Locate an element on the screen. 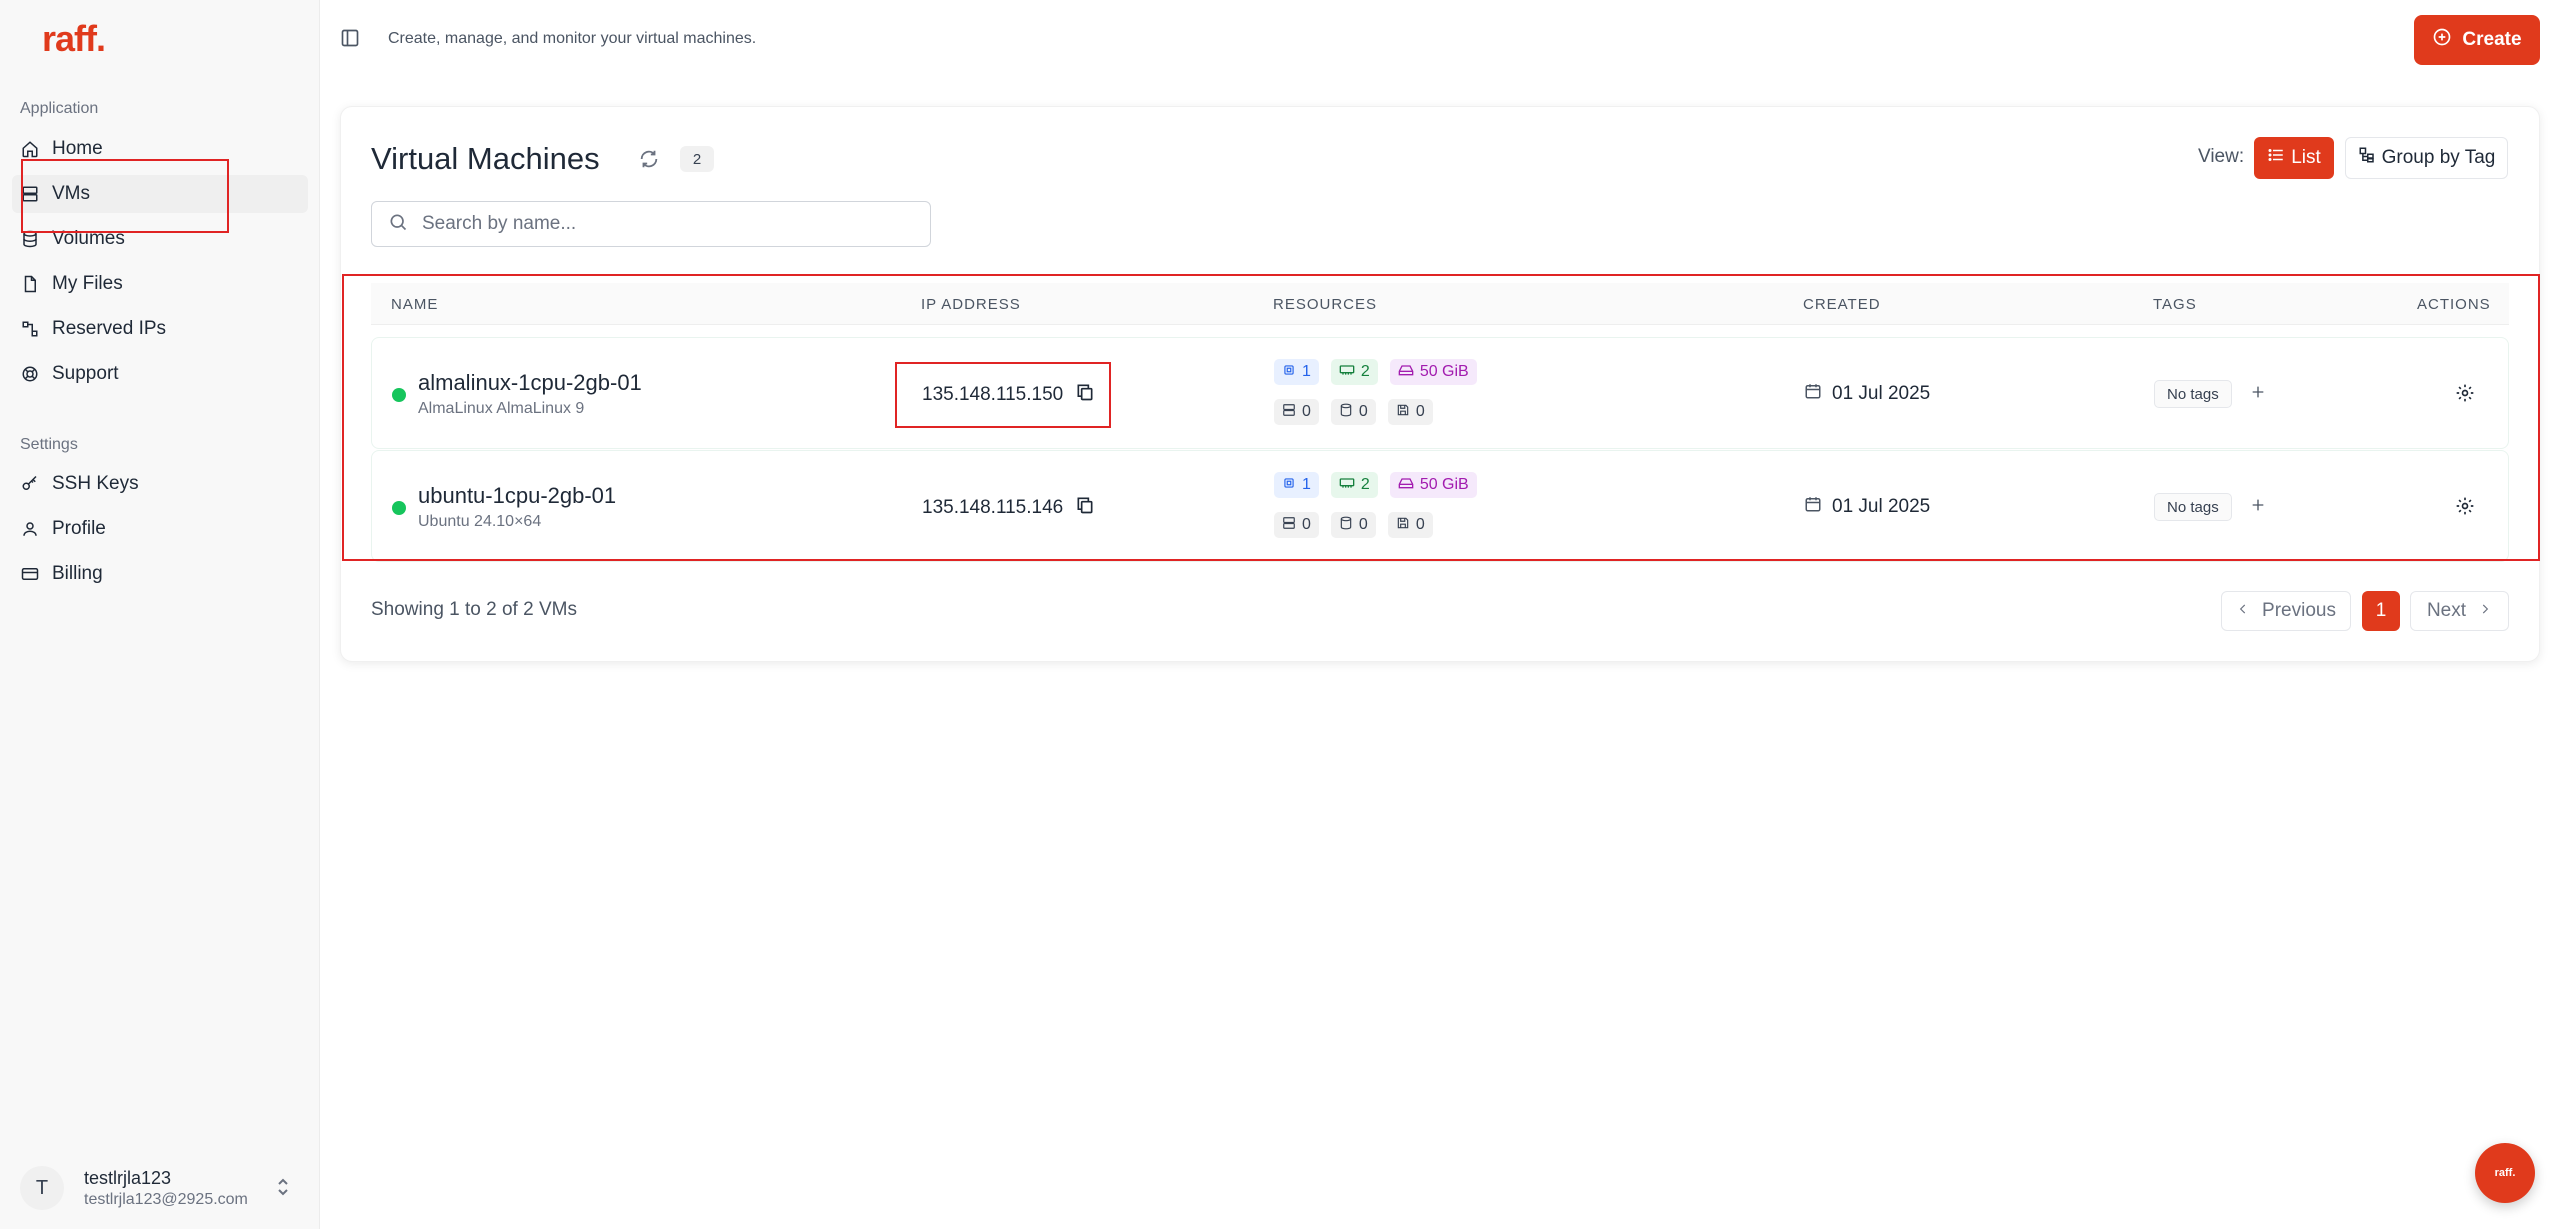 Image resolution: width=2560 pixels, height=1229 pixels. disk-badge: 50 GiB is located at coordinates (1433, 372).